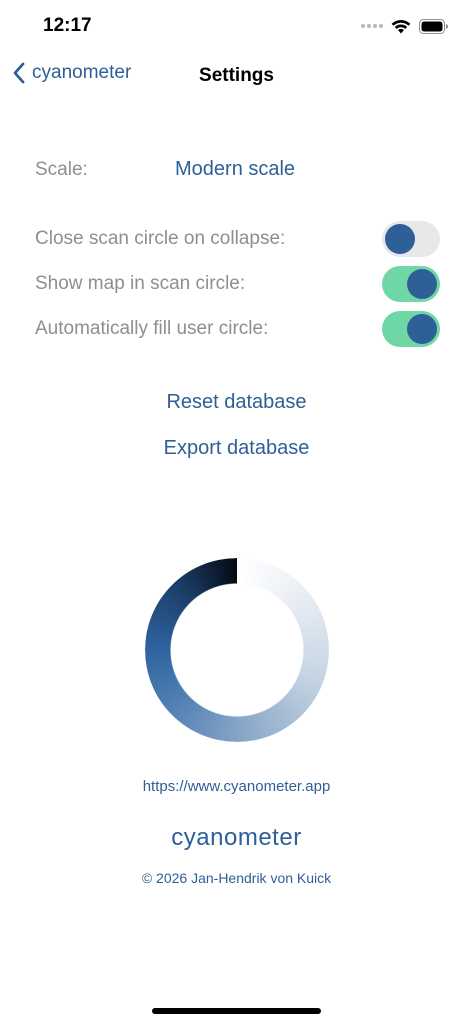 The height and width of the screenshot is (1024, 473). What do you see at coordinates (236, 26) in the screenshot?
I see `status-bar: 12:17` at bounding box center [236, 26].